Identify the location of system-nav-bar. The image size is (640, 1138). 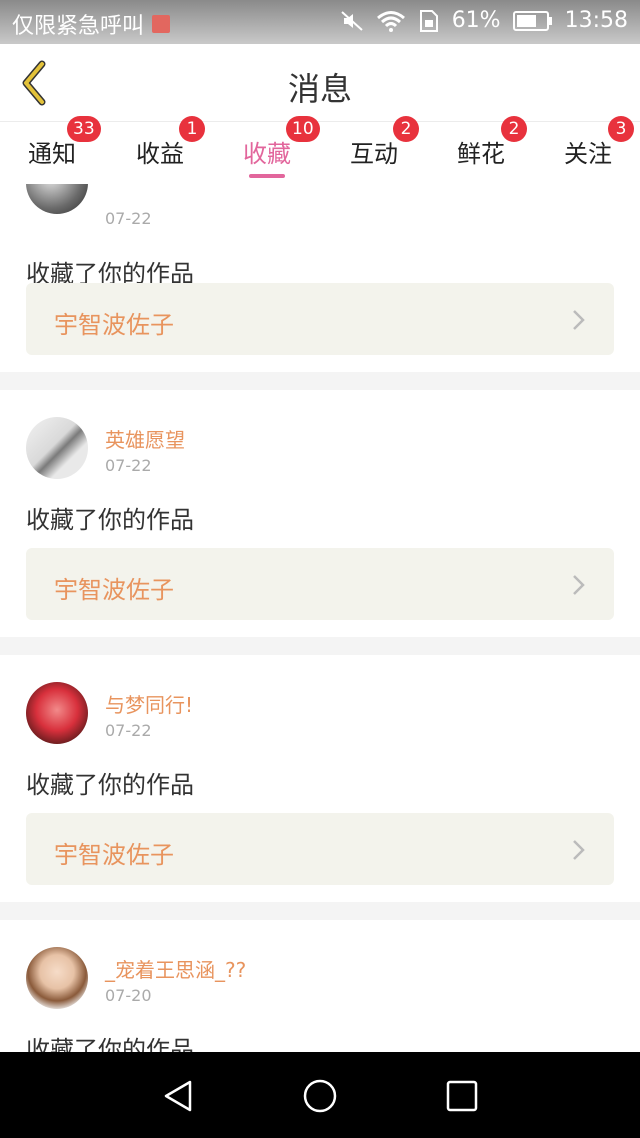
(320, 1095).